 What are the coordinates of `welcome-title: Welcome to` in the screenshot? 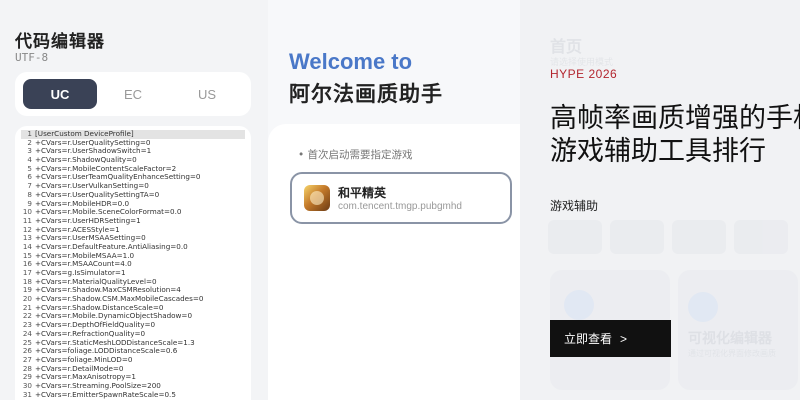 It's located at (351, 61).